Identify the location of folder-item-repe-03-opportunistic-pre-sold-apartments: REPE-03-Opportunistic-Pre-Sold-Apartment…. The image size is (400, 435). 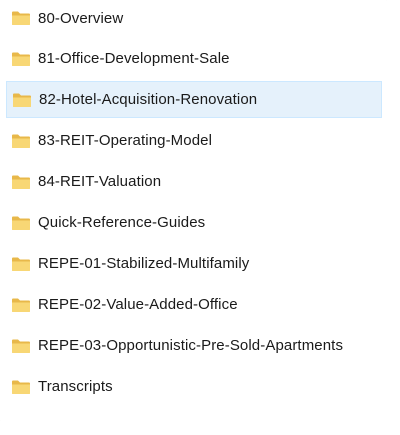
(194, 345).